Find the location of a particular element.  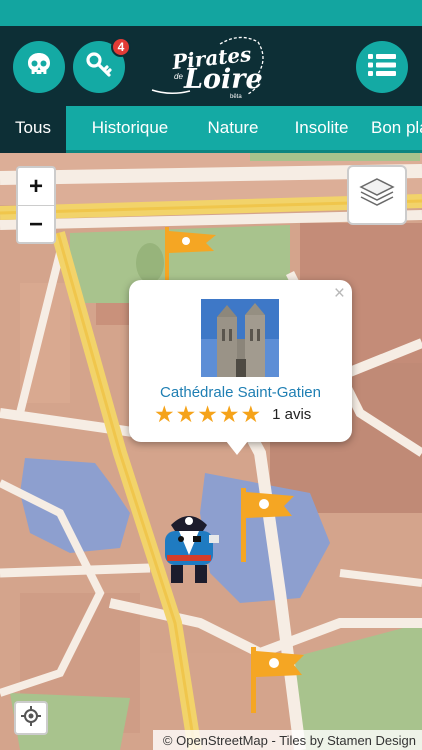

menu-button is located at coordinates (382, 67).